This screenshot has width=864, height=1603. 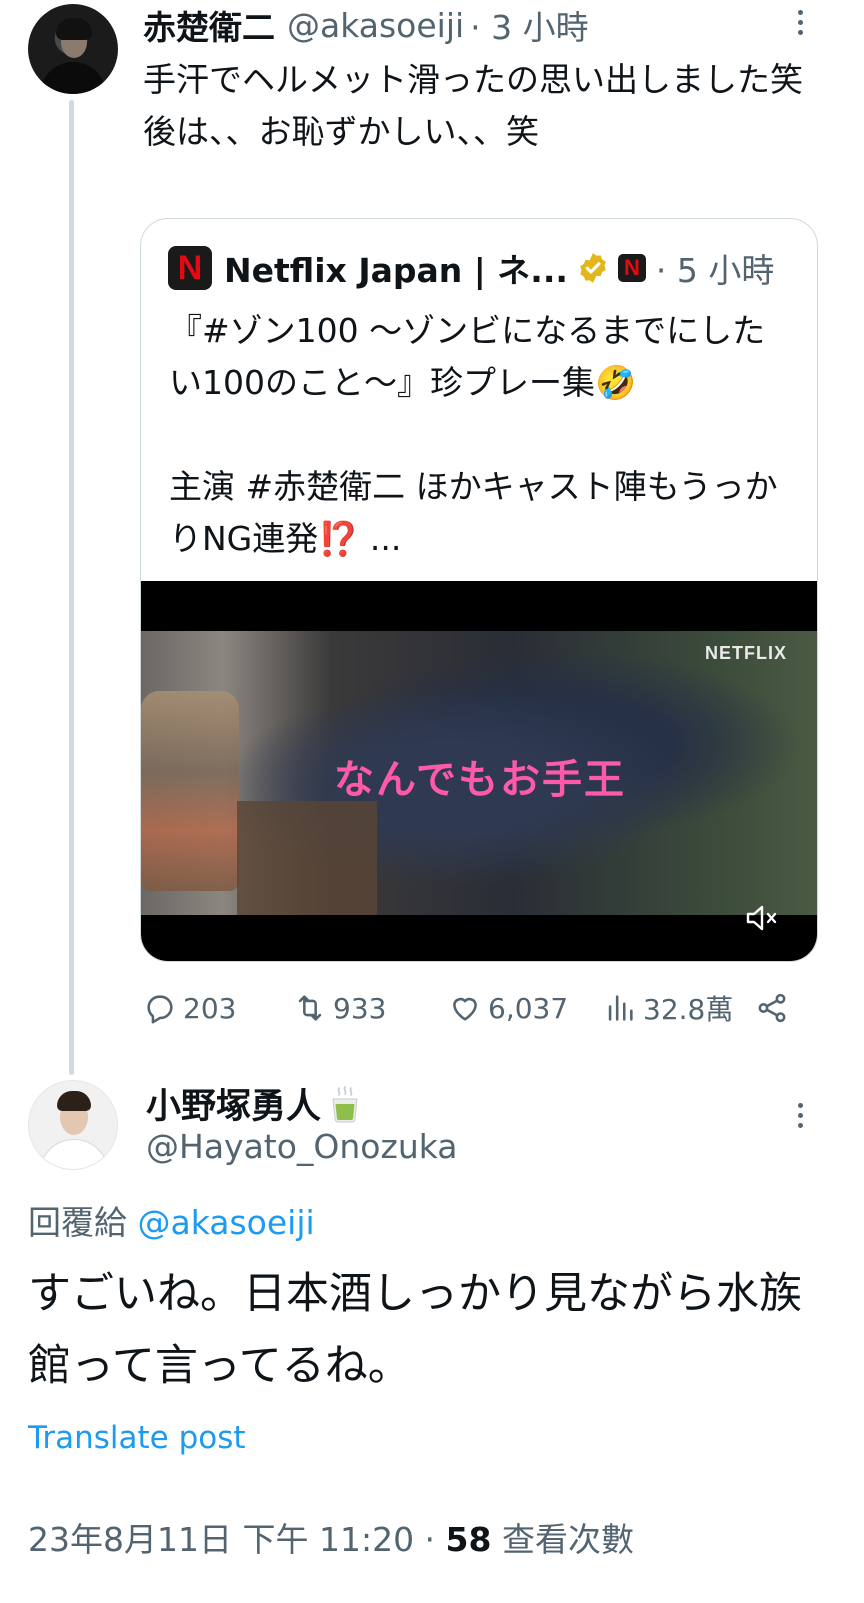 I want to click on replying-to: 回覆給 @akasoeiji, so click(x=171, y=1220).